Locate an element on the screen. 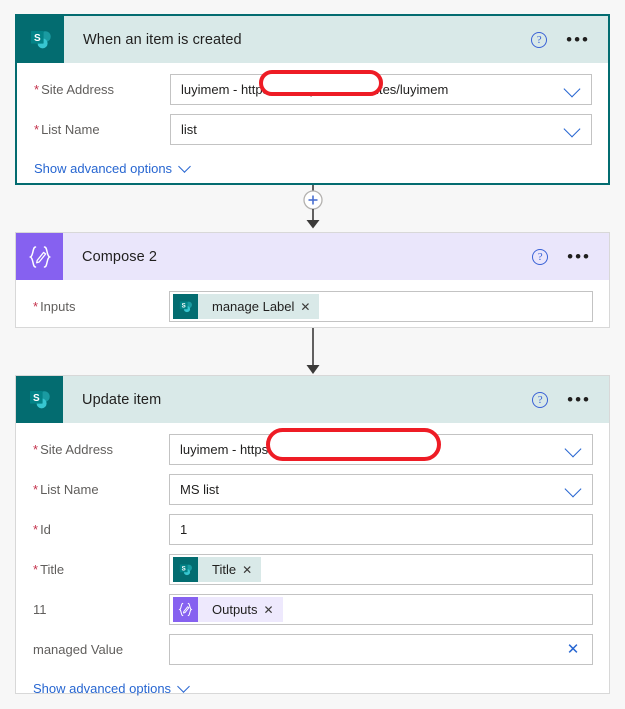  card-header-trigger: S When an item is created ? ••• is located at coordinates (312, 39).